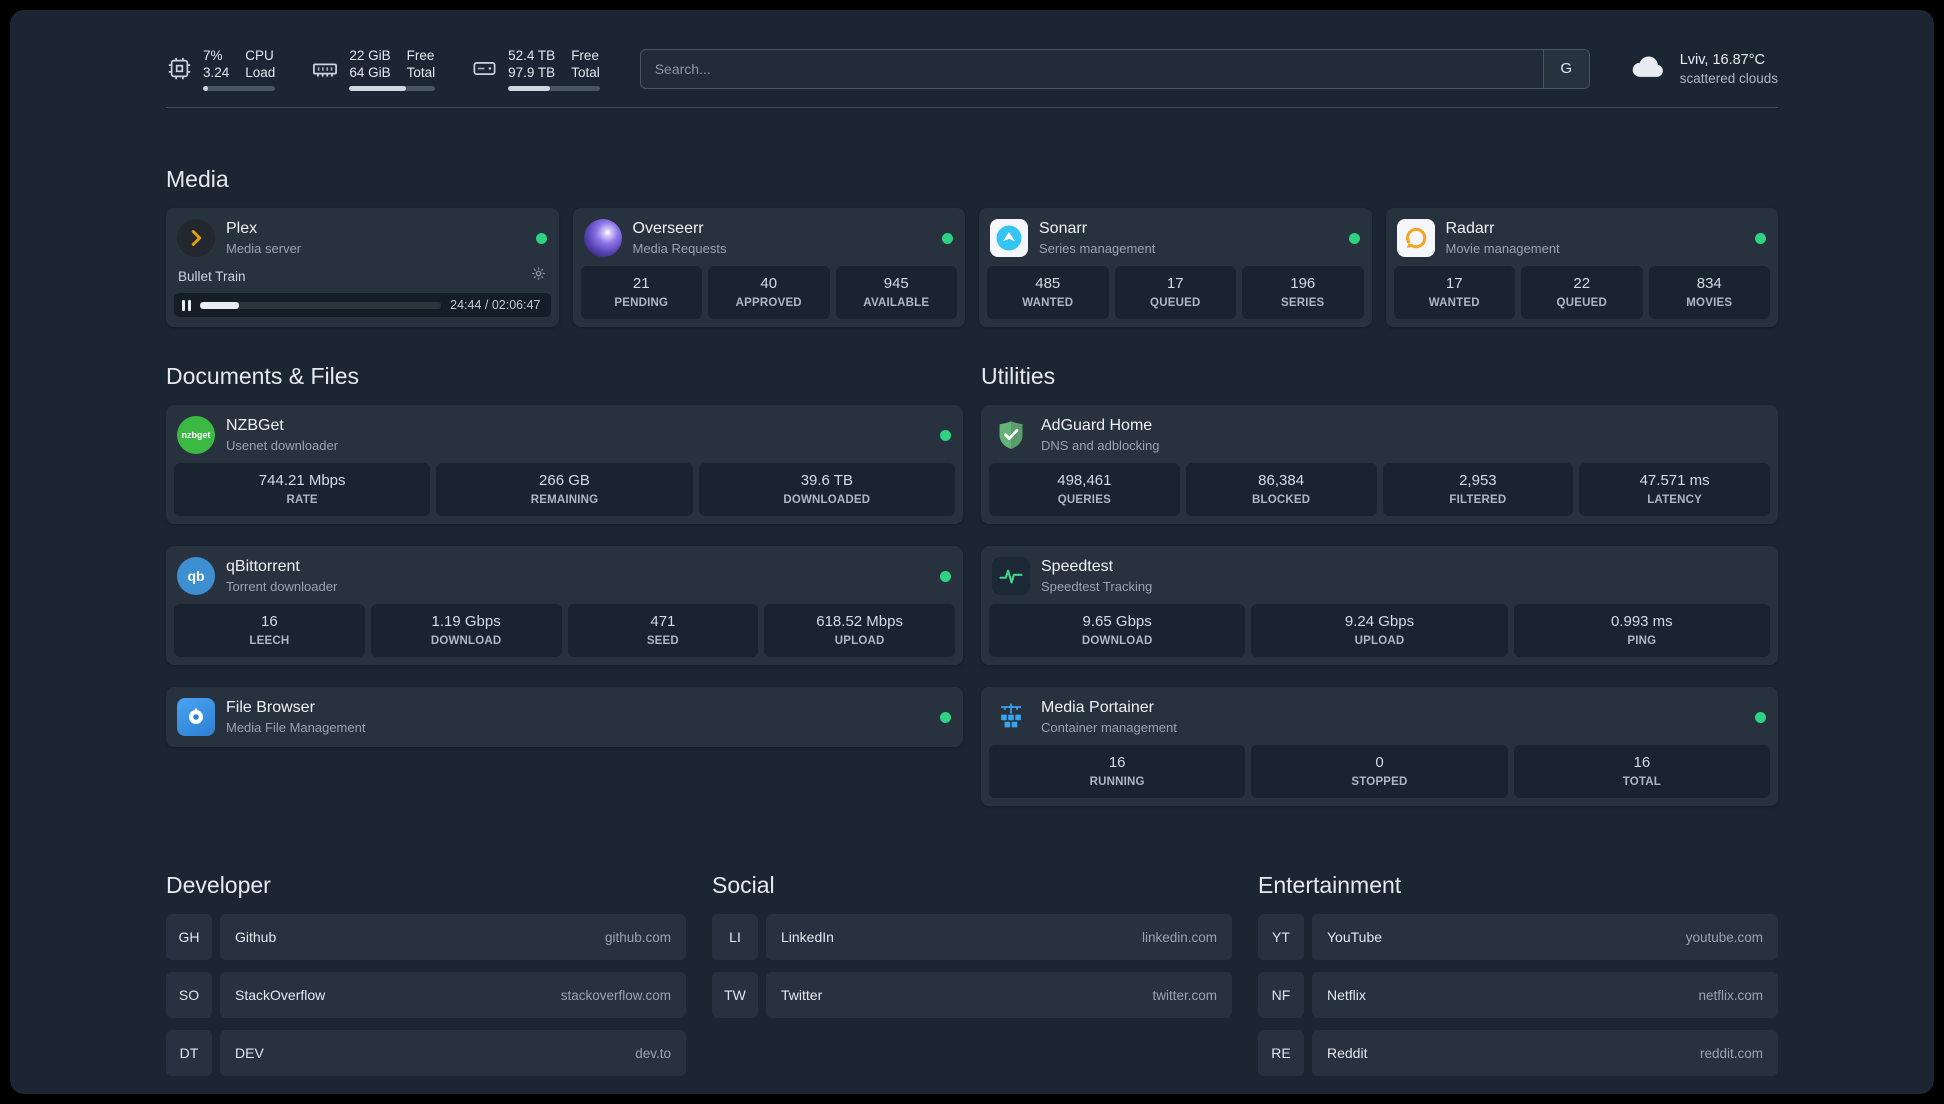  Describe the element at coordinates (189, 1053) in the screenshot. I see `bookmark-abbr: DT` at that location.